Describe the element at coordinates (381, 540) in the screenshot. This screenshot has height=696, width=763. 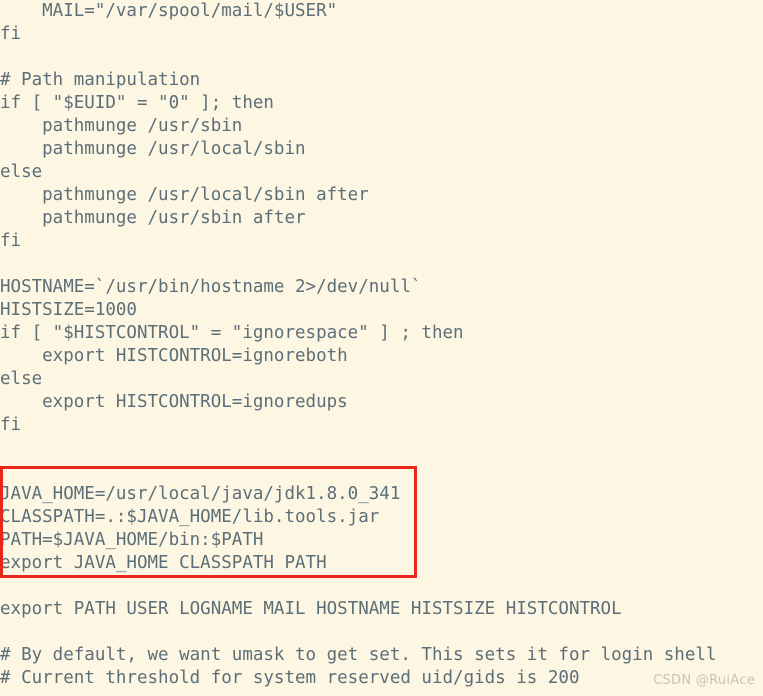
I see `code-line: PATH=$JAVA_HOME/bin:$PATH` at that location.